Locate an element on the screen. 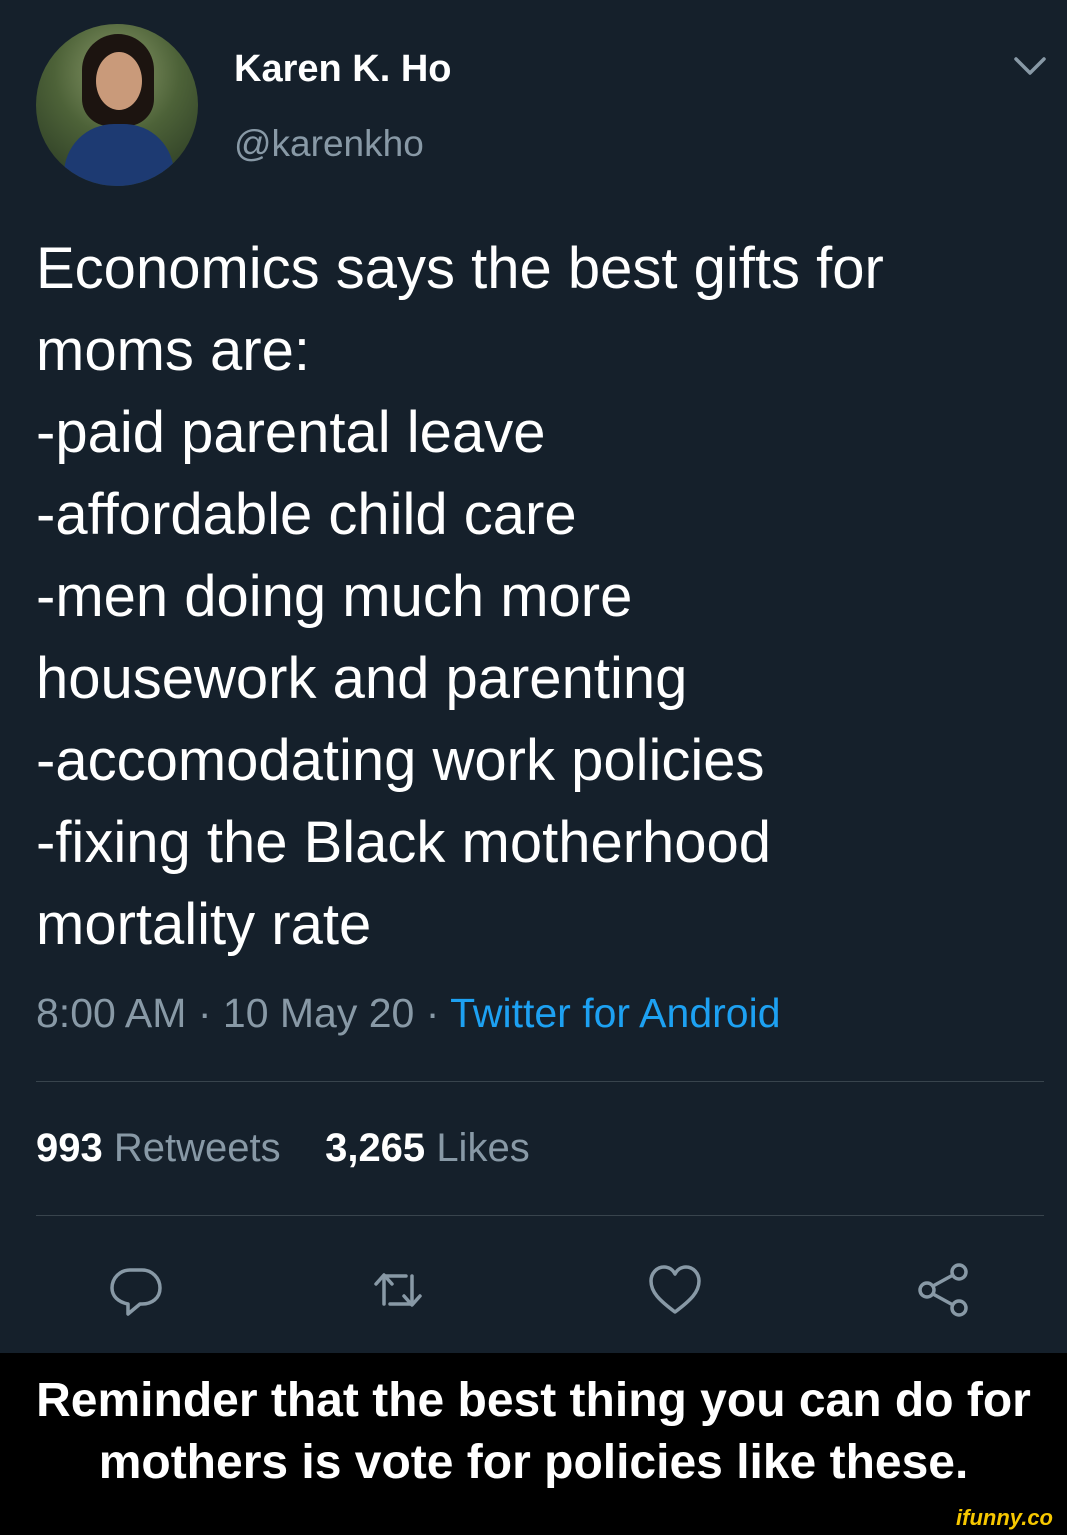 This screenshot has height=1535, width=1067. retweets-count: 993 is located at coordinates (69, 1148).